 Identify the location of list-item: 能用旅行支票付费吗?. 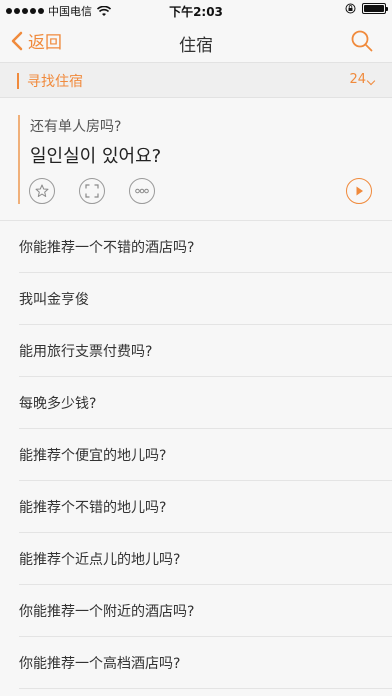
(196, 351).